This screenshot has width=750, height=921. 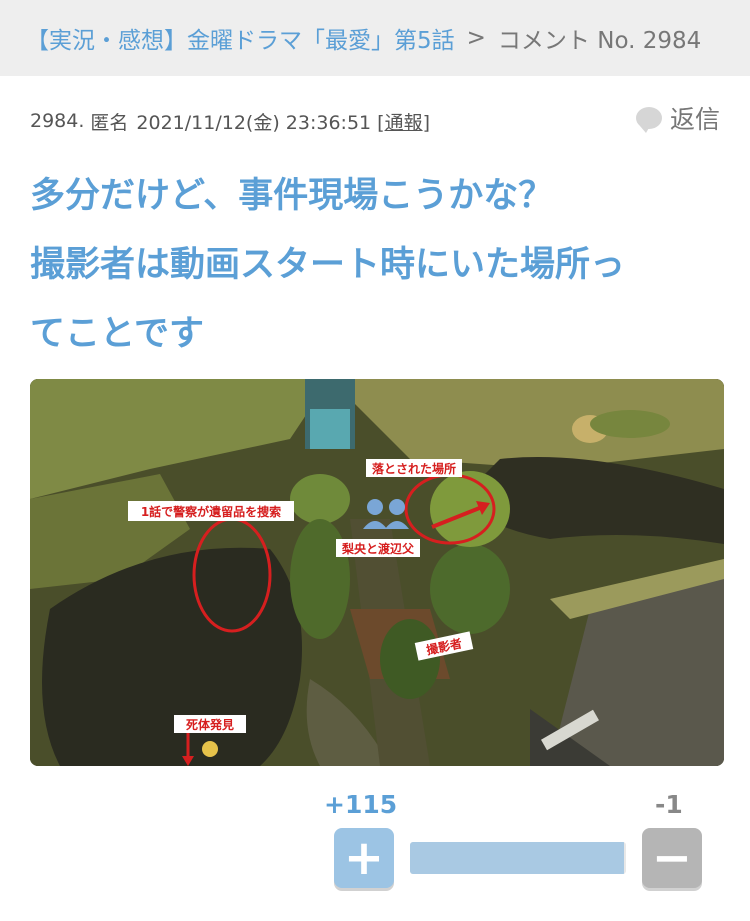 I want to click on vote-ratio-bar, so click(x=518, y=858).